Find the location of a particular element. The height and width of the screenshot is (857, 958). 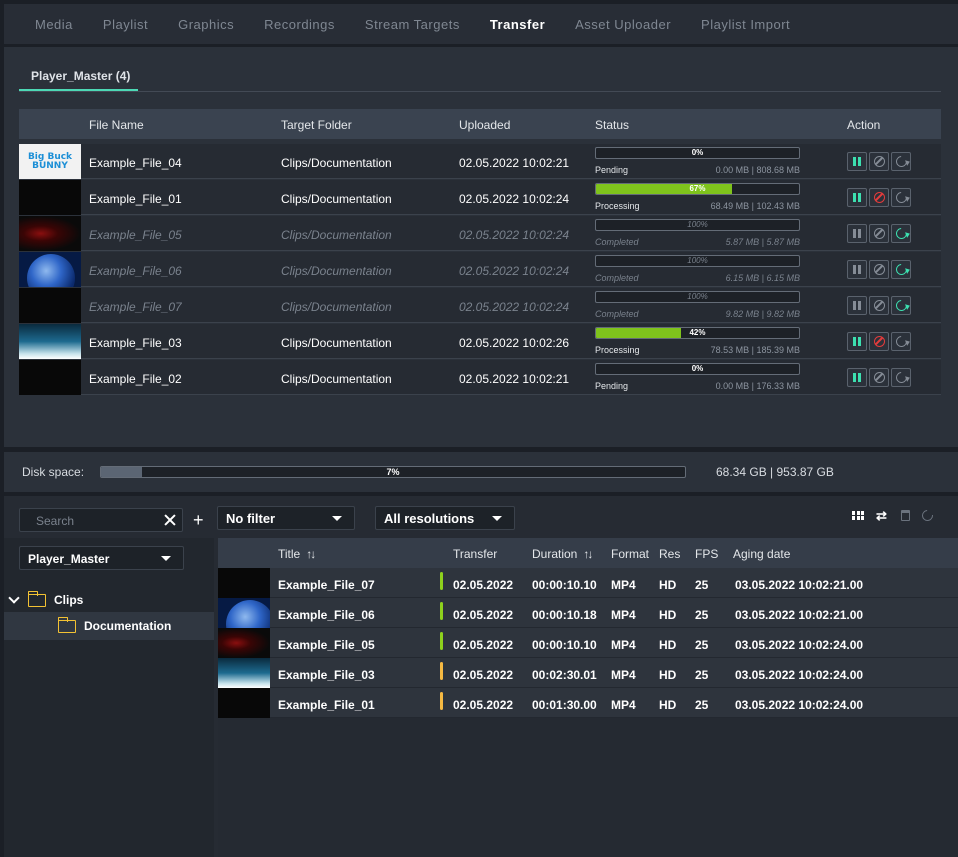

search-input: Search is located at coordinates (101, 520).